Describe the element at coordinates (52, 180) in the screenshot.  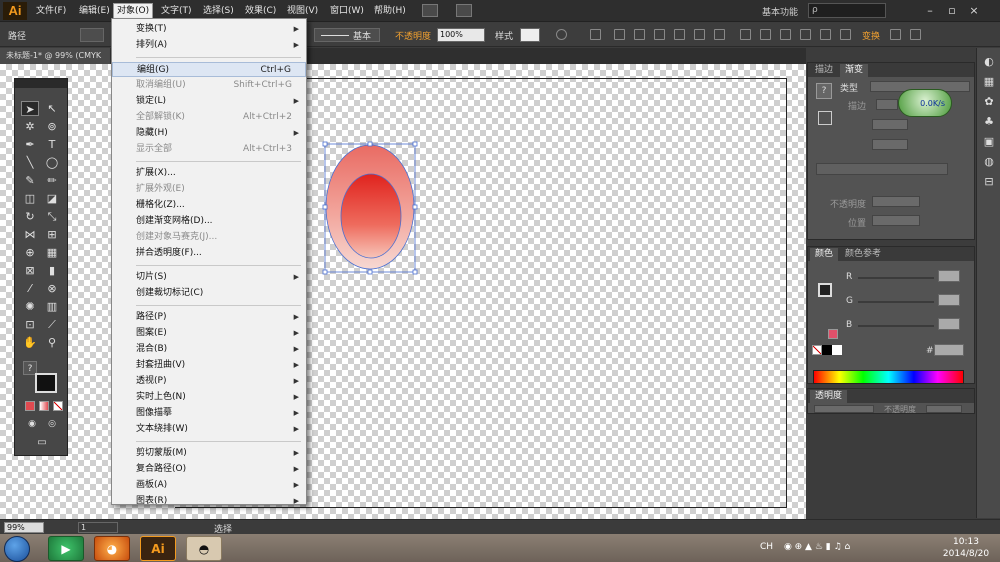
I see `pencil-tool-icon: ✏` at that location.